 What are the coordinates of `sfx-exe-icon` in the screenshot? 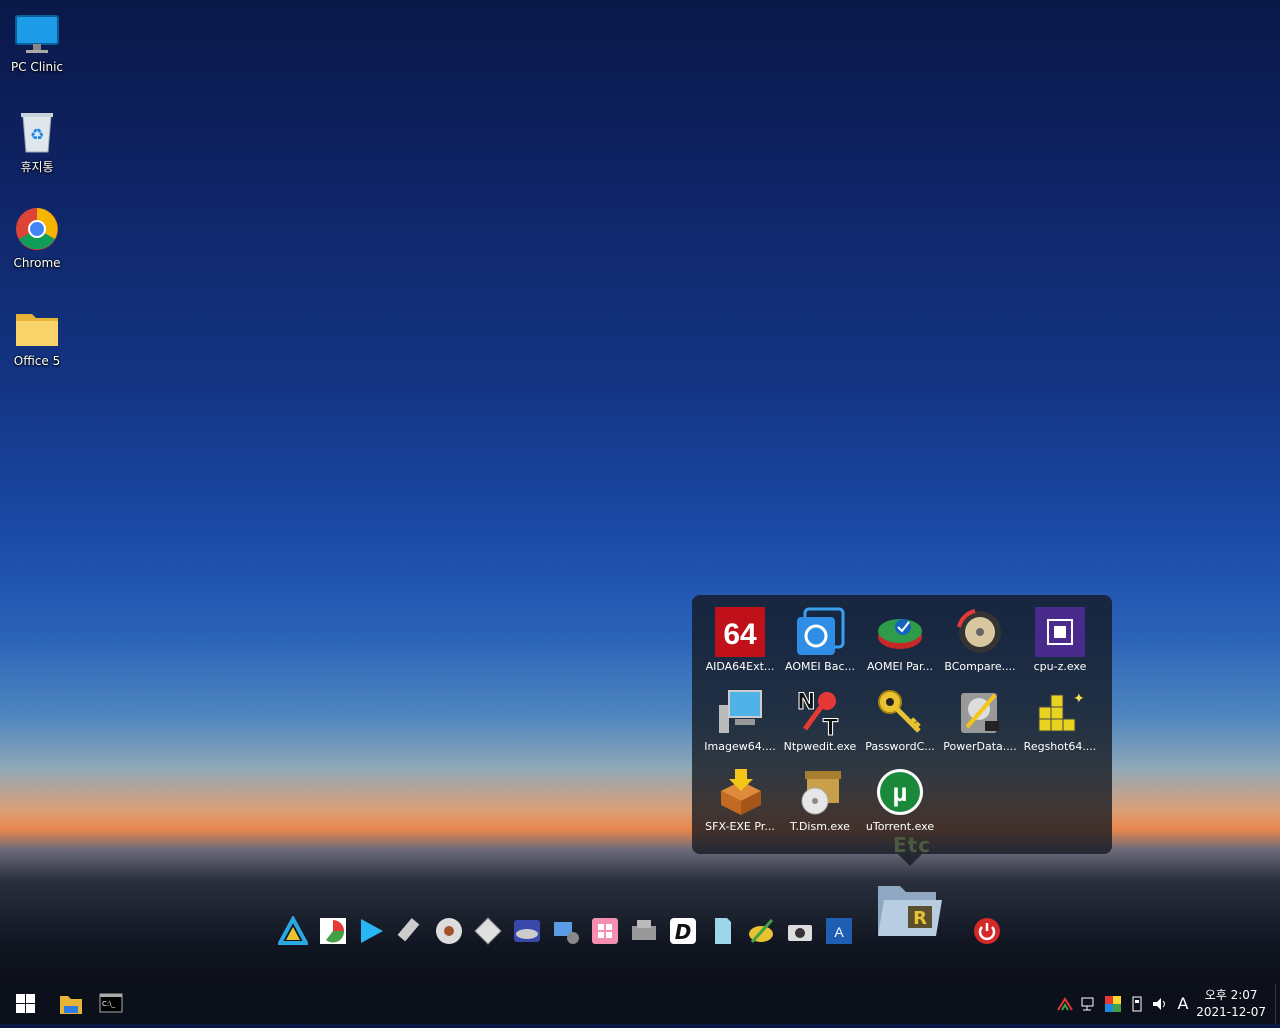 It's located at (740, 792).